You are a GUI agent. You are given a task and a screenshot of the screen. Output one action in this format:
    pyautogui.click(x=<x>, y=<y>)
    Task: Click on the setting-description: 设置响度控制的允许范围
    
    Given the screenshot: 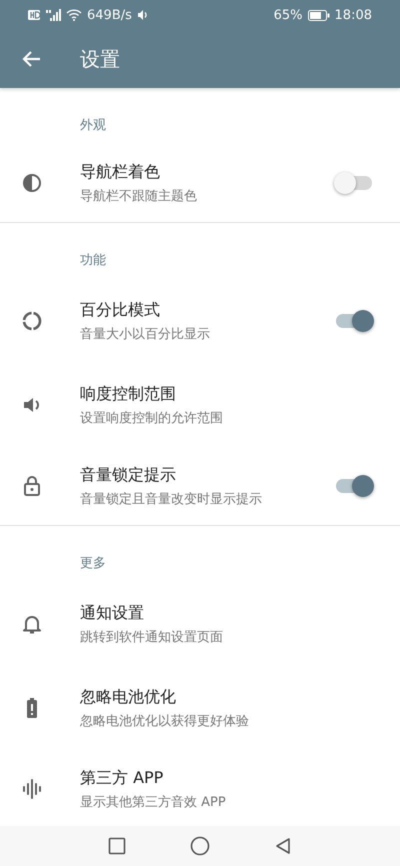 What is the action you would take?
    pyautogui.click(x=152, y=418)
    